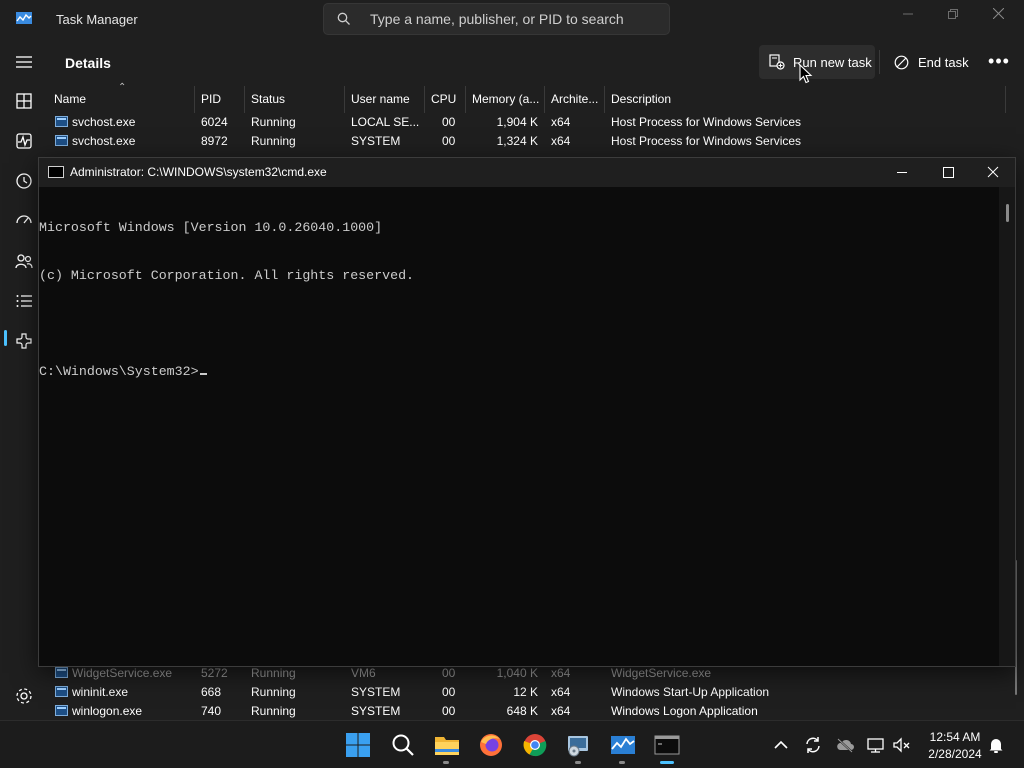  I want to click on services-icon, so click(24, 341).